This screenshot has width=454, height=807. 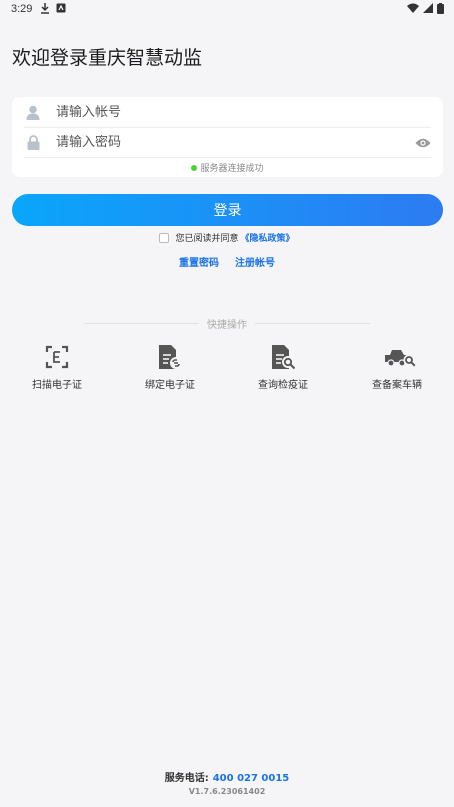 I want to click on status-time: 3:29, so click(x=22, y=9).